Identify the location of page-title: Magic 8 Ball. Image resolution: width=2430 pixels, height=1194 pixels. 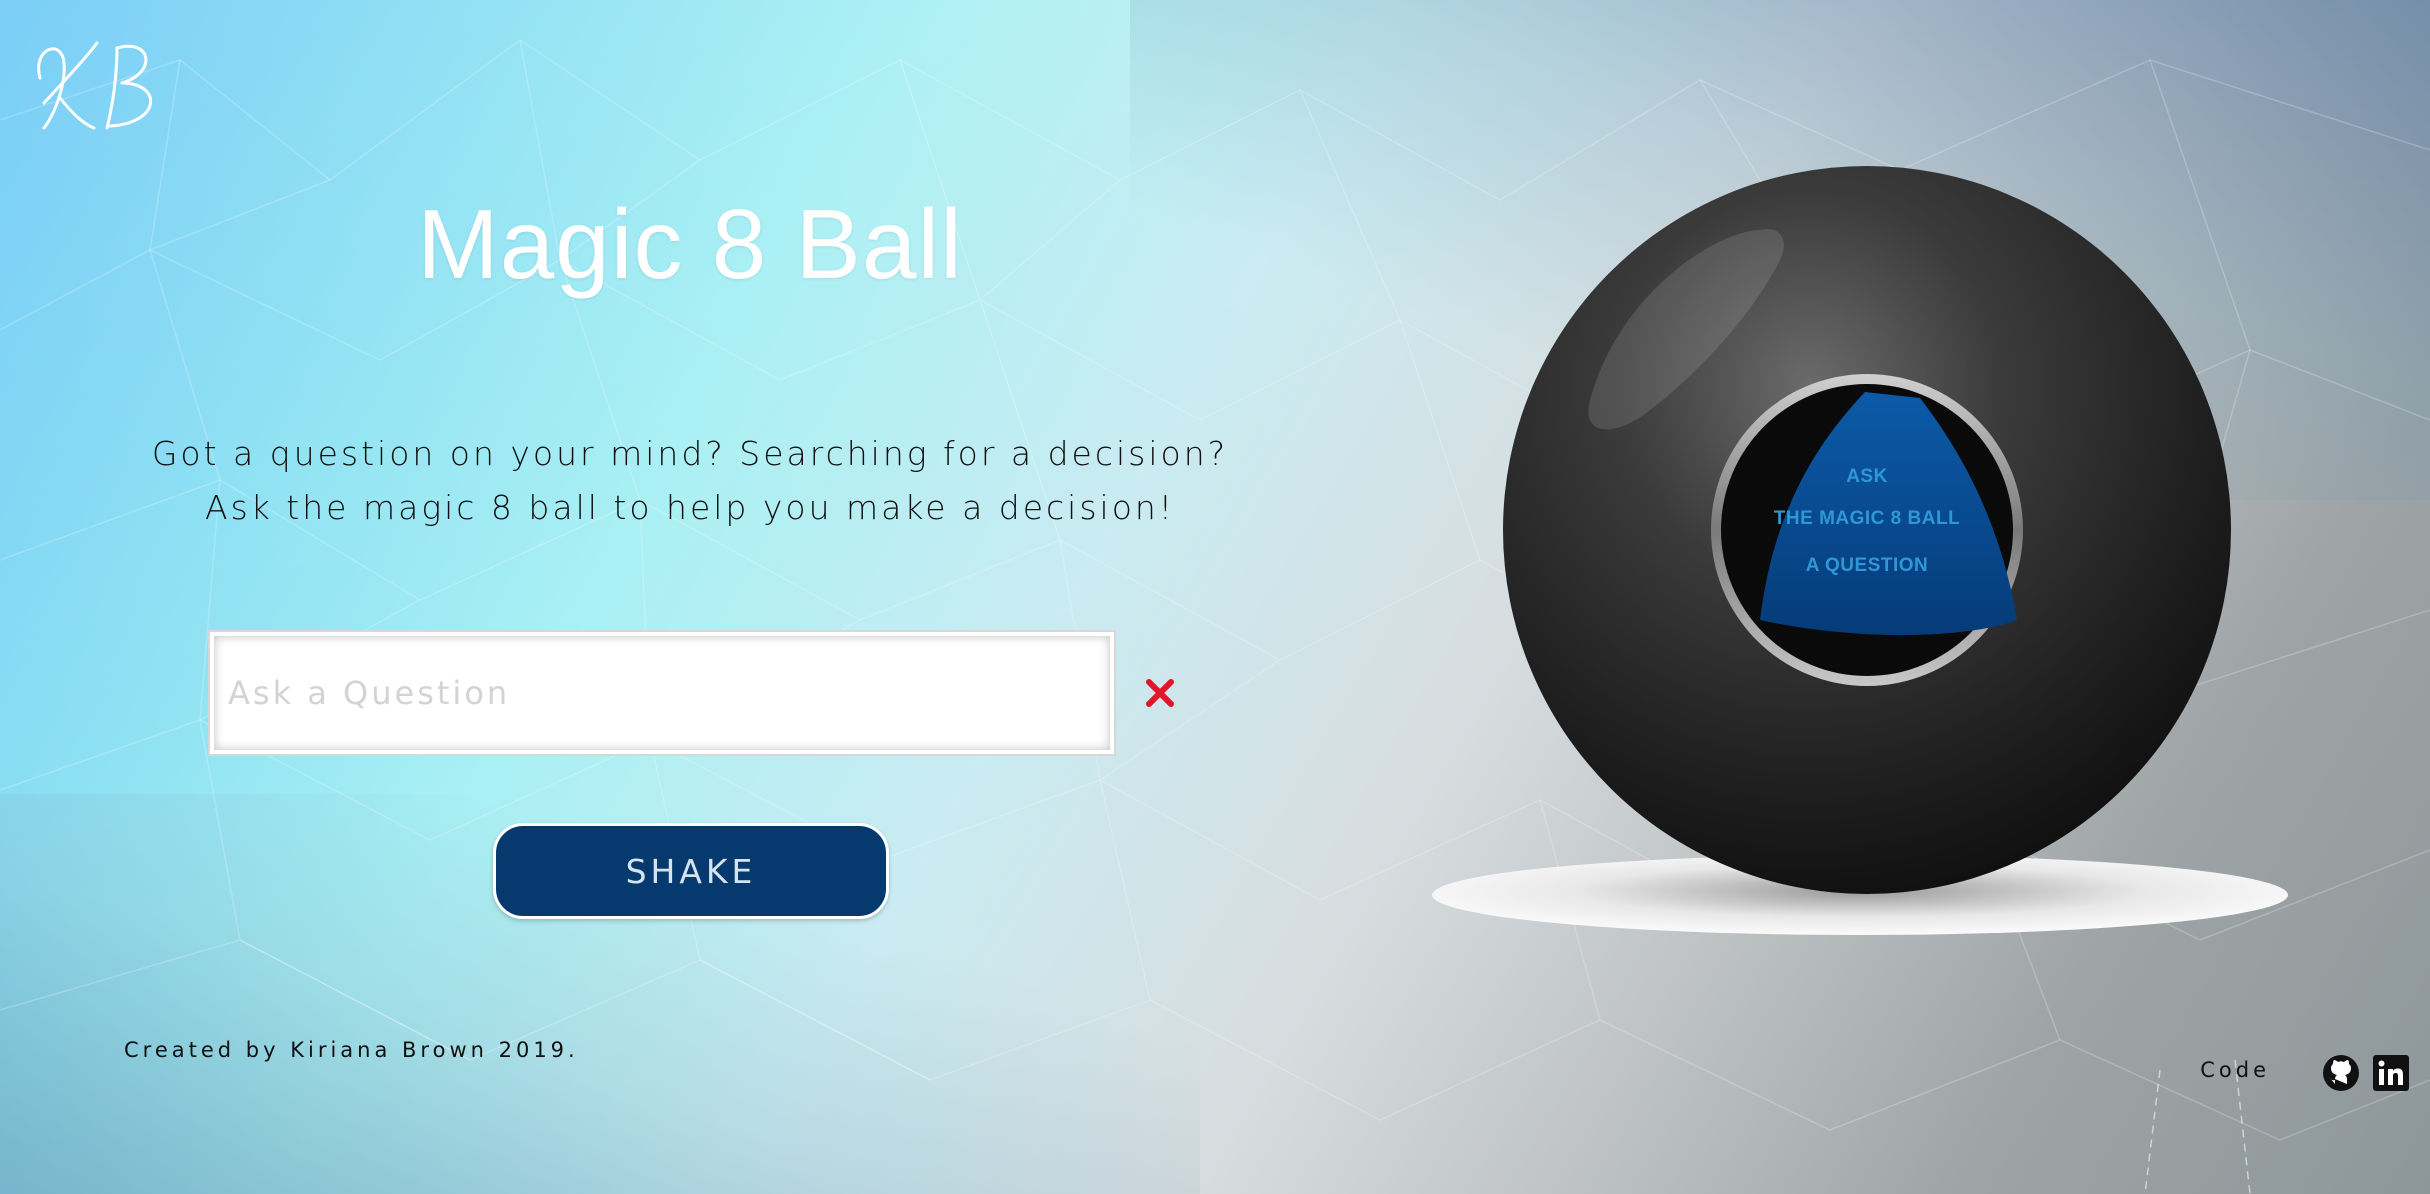
(690, 244).